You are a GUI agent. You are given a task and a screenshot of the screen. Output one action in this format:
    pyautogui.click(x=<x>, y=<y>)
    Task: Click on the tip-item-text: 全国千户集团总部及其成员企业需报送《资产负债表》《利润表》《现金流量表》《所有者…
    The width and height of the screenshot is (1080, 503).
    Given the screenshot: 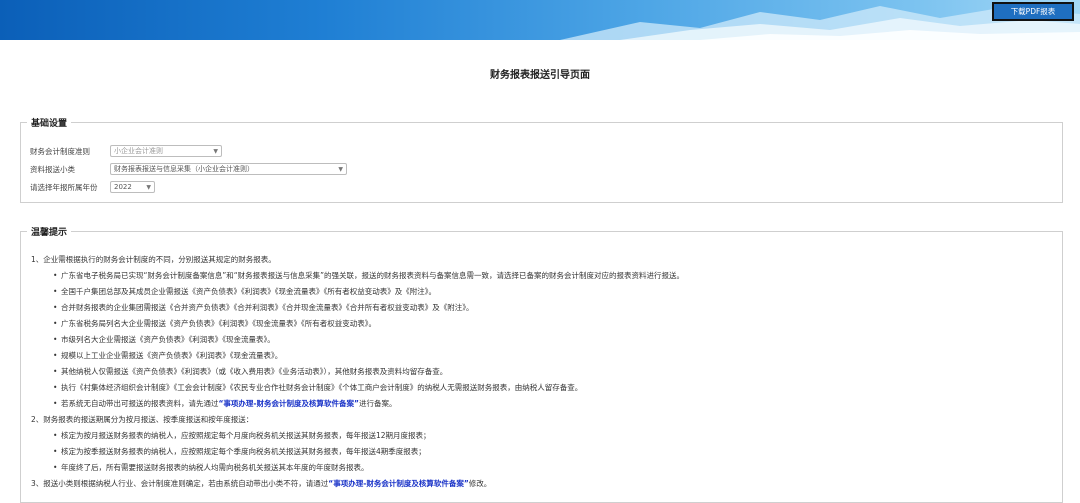 What is the action you would take?
    pyautogui.click(x=248, y=291)
    